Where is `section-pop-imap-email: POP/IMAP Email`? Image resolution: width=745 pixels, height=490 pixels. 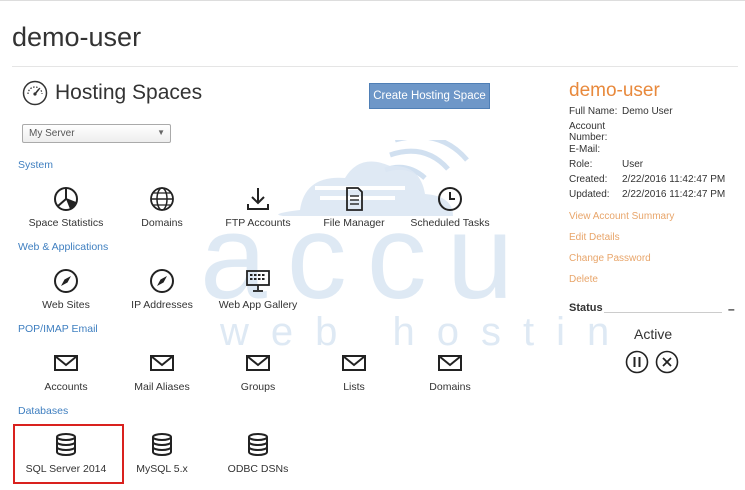 section-pop-imap-email: POP/IMAP Email is located at coordinates (58, 329).